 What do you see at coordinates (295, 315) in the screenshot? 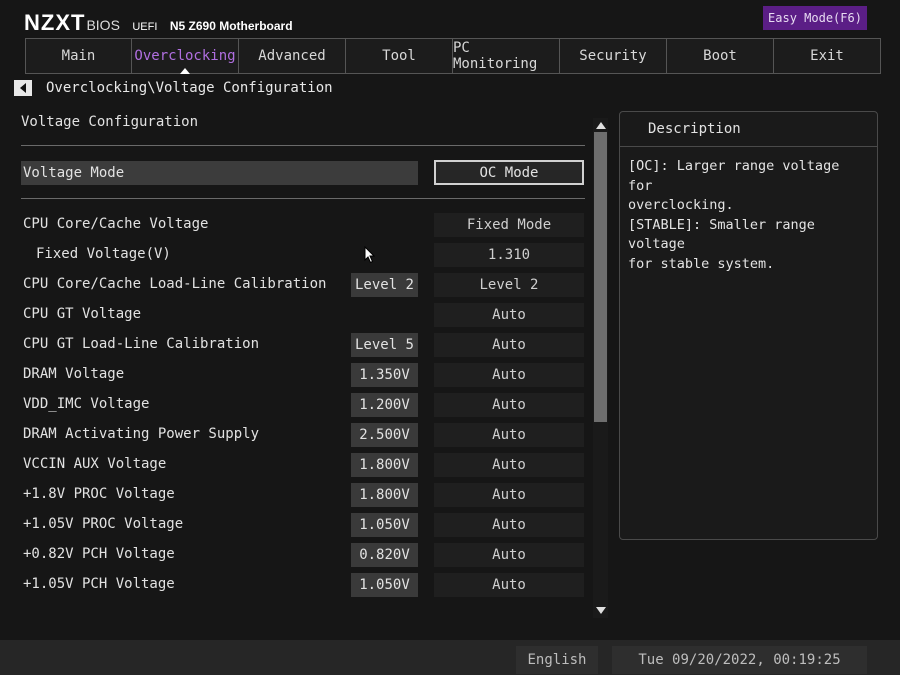
I see `setting-row-cpu-gt-voltage: CPU GT Voltage Auto` at bounding box center [295, 315].